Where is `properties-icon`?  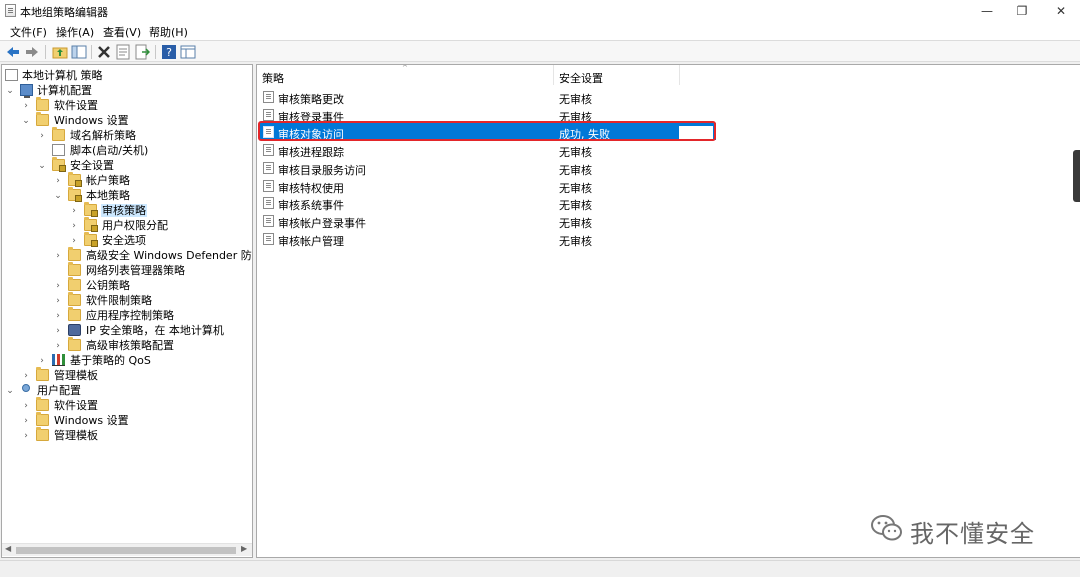 properties-icon is located at coordinates (123, 52).